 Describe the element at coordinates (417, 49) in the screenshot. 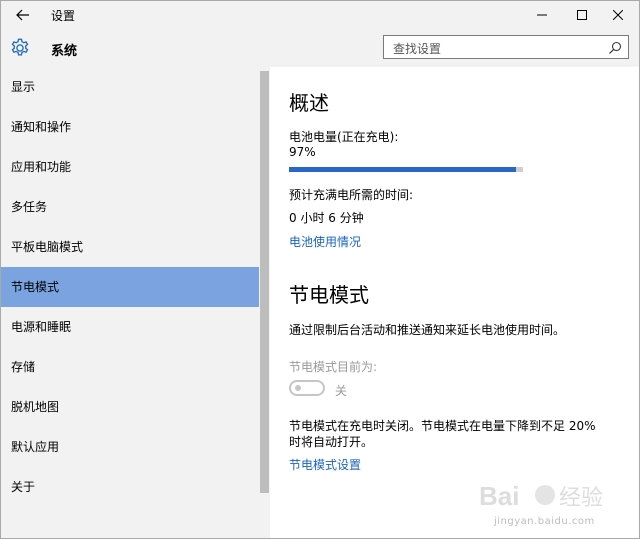

I see `search-placeholder: 查找设置` at that location.